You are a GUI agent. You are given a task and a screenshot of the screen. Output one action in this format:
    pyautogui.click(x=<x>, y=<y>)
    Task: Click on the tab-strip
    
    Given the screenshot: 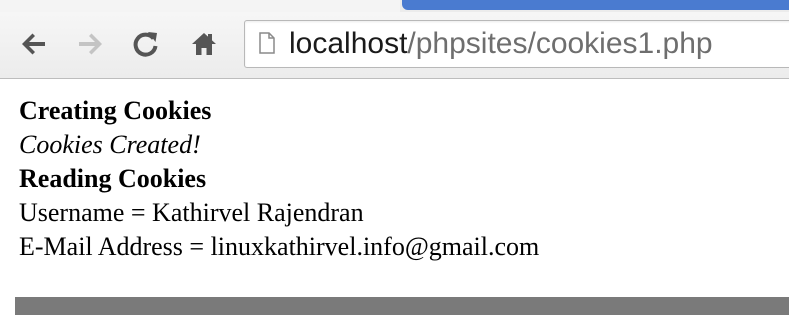 What is the action you would take?
    pyautogui.click(x=394, y=6)
    